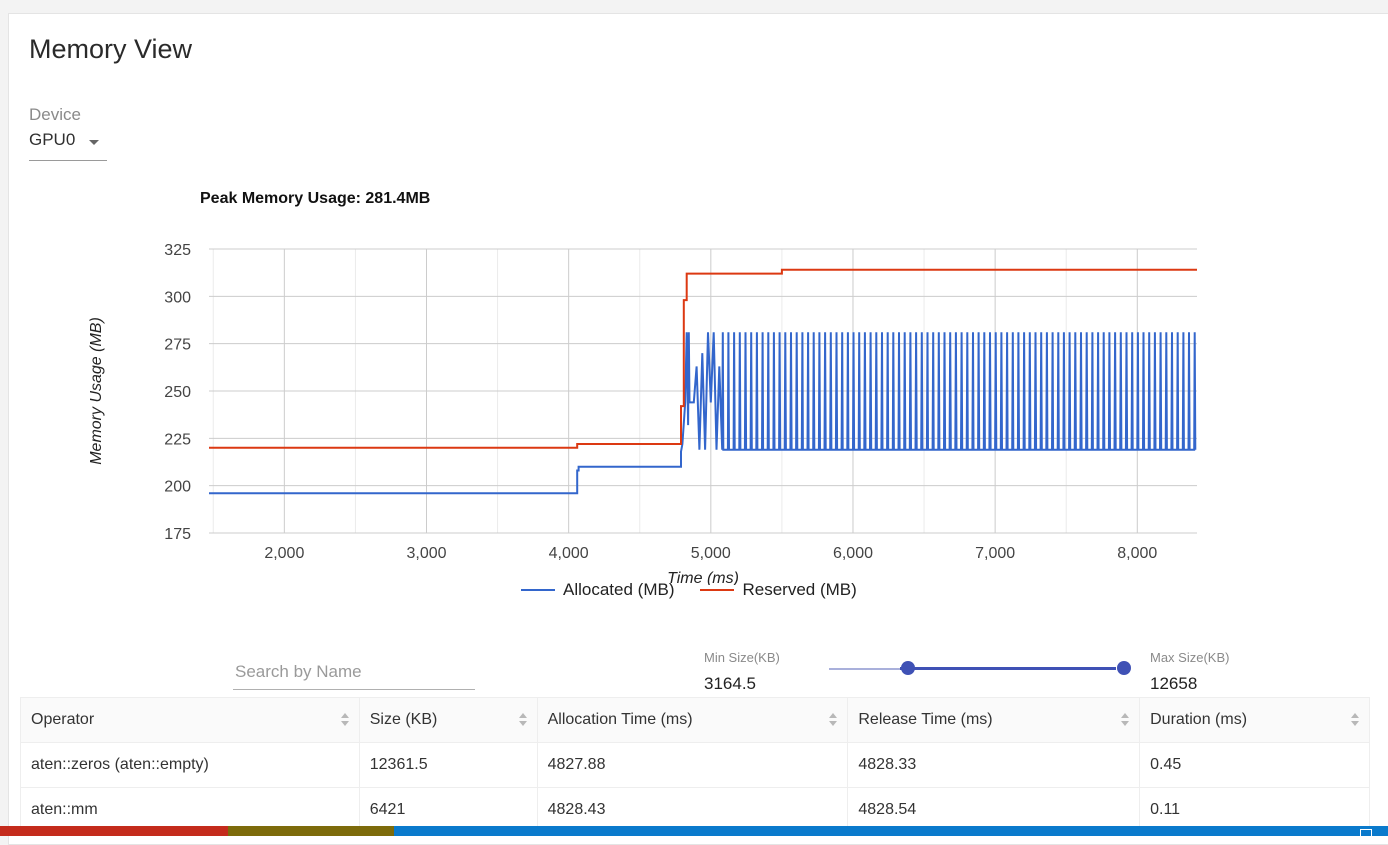 The width and height of the screenshot is (1388, 845). Describe the element at coordinates (994, 765) in the screenshot. I see `cell-release-time: 4828.33` at that location.